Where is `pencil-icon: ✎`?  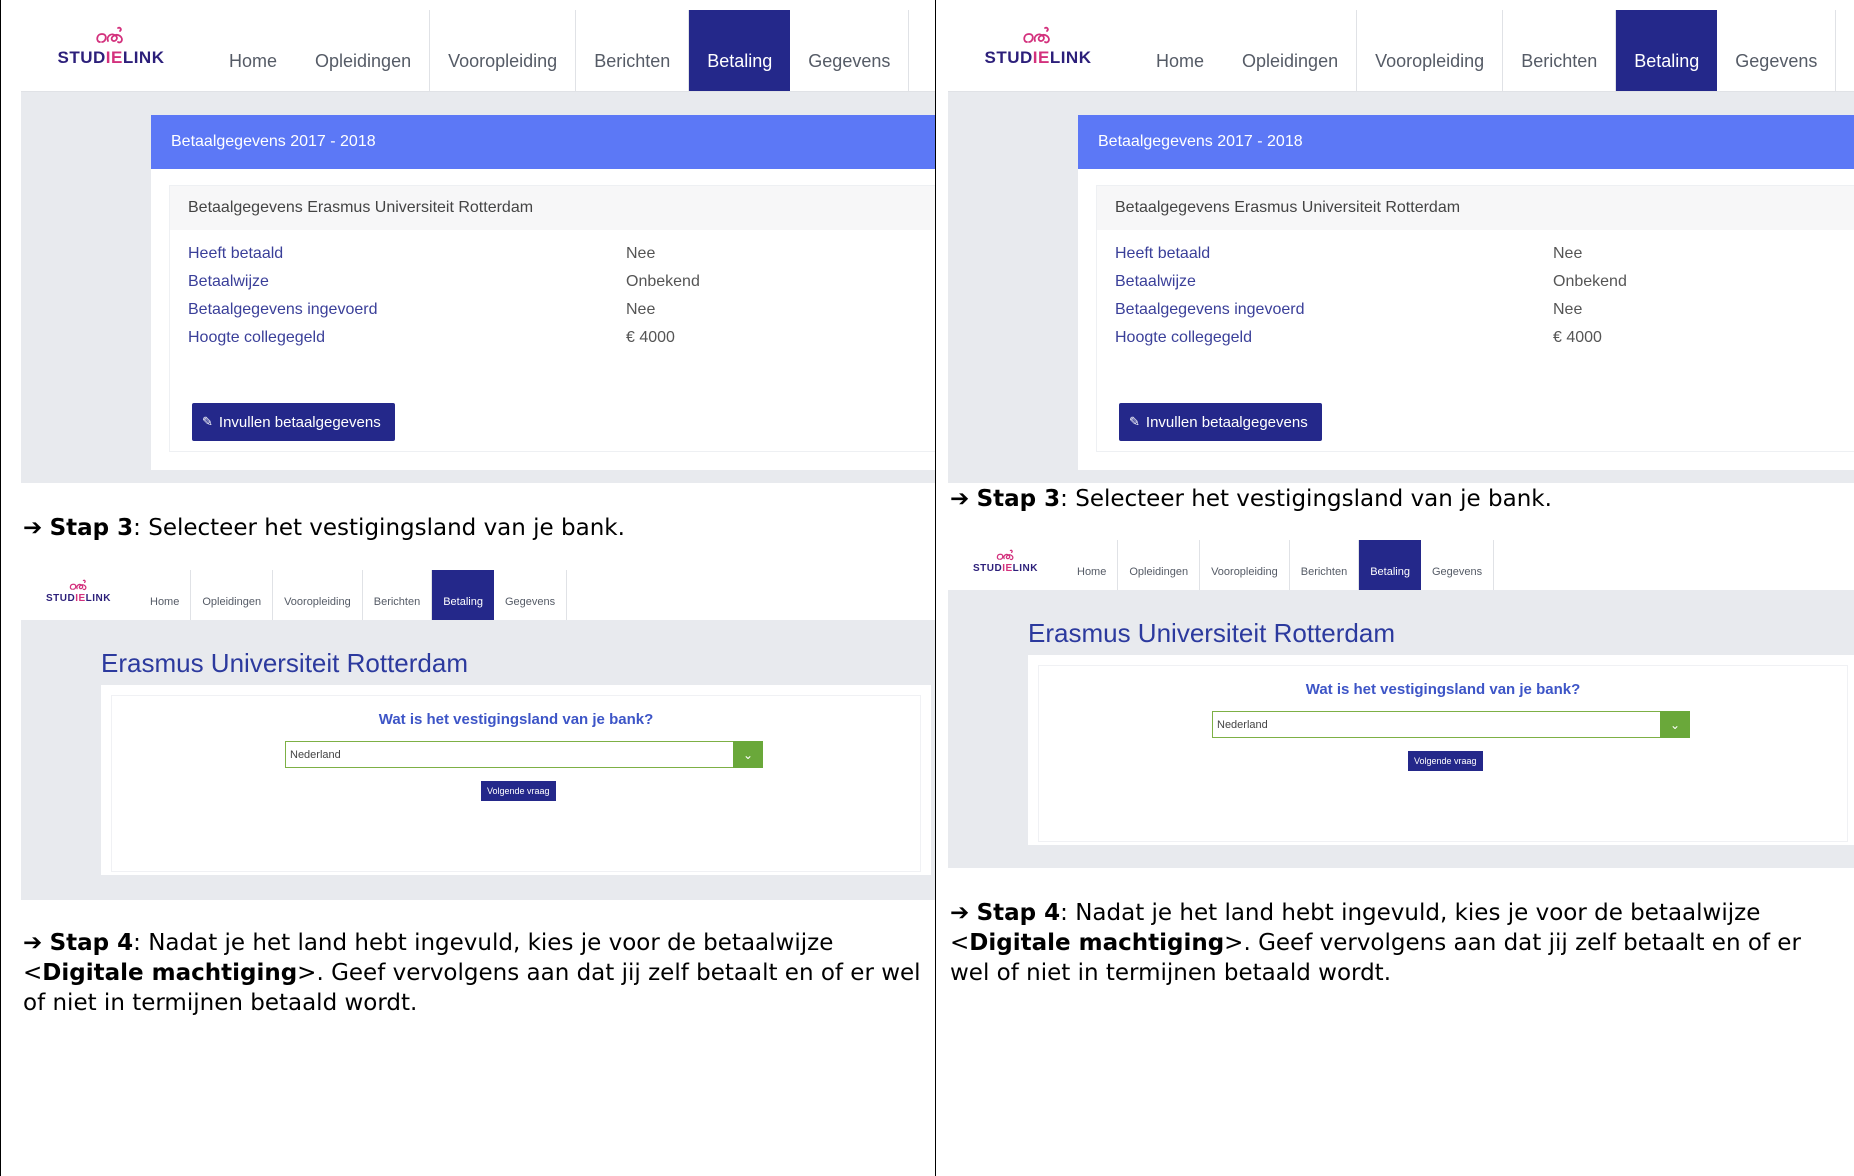 pencil-icon: ✎ is located at coordinates (207, 421).